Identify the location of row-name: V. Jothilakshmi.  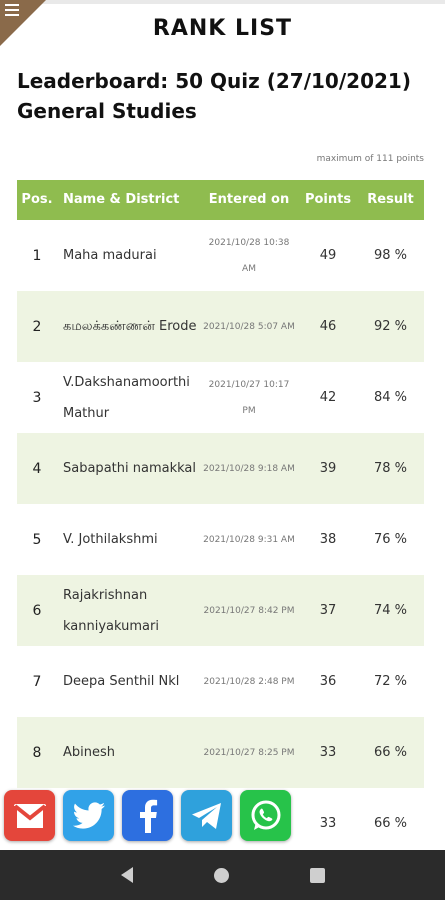
(110, 539).